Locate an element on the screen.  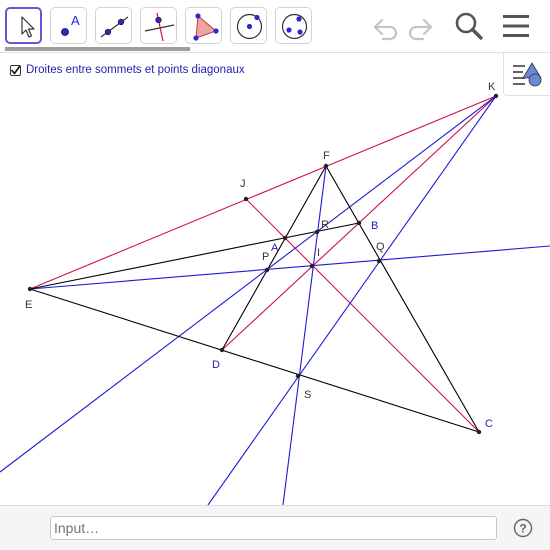
input-bar: ? is located at coordinates (275, 527).